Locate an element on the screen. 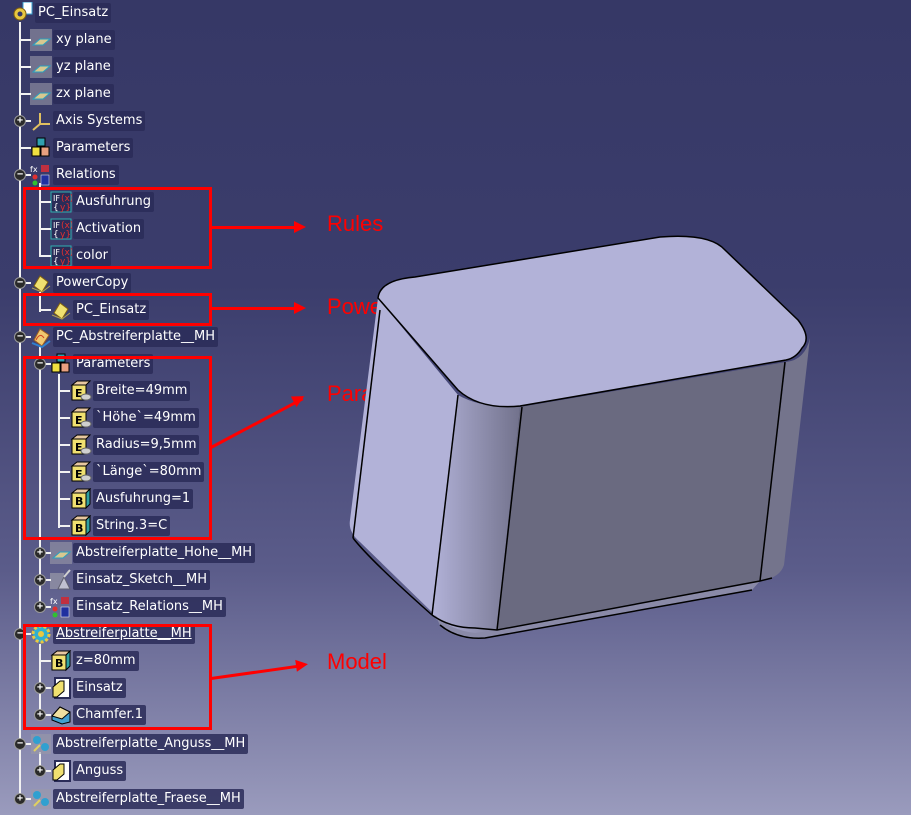 This screenshot has height=815, width=911. sketch-icon is located at coordinates (61, 580).